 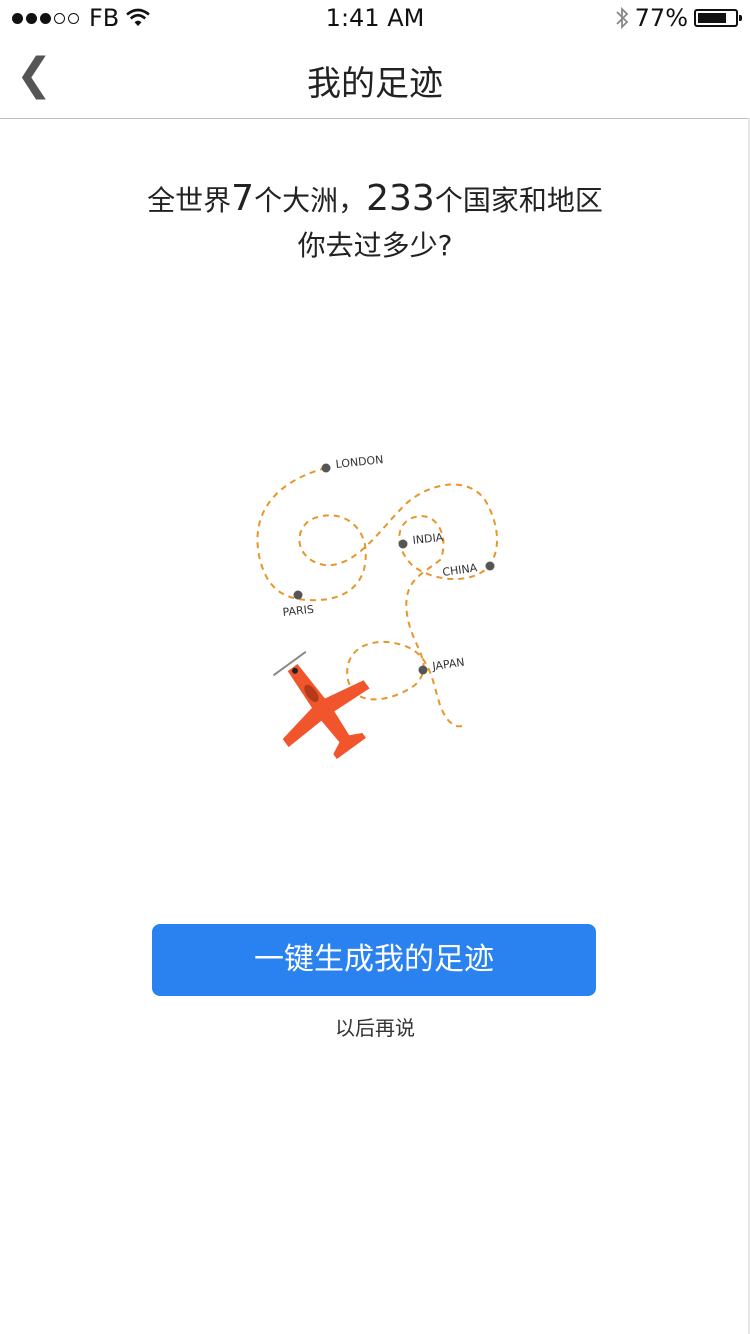 What do you see at coordinates (661, 18) in the screenshot?
I see `battery-percent: 77%` at bounding box center [661, 18].